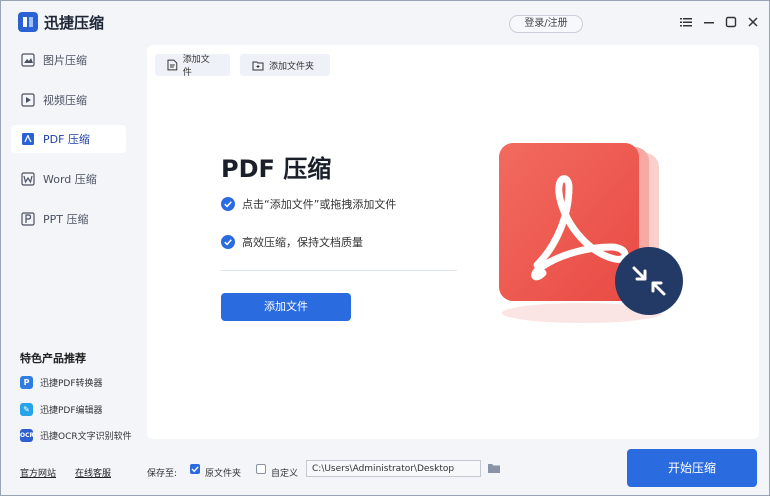  I want to click on start-compress-button: 开始压缩, so click(692, 468).